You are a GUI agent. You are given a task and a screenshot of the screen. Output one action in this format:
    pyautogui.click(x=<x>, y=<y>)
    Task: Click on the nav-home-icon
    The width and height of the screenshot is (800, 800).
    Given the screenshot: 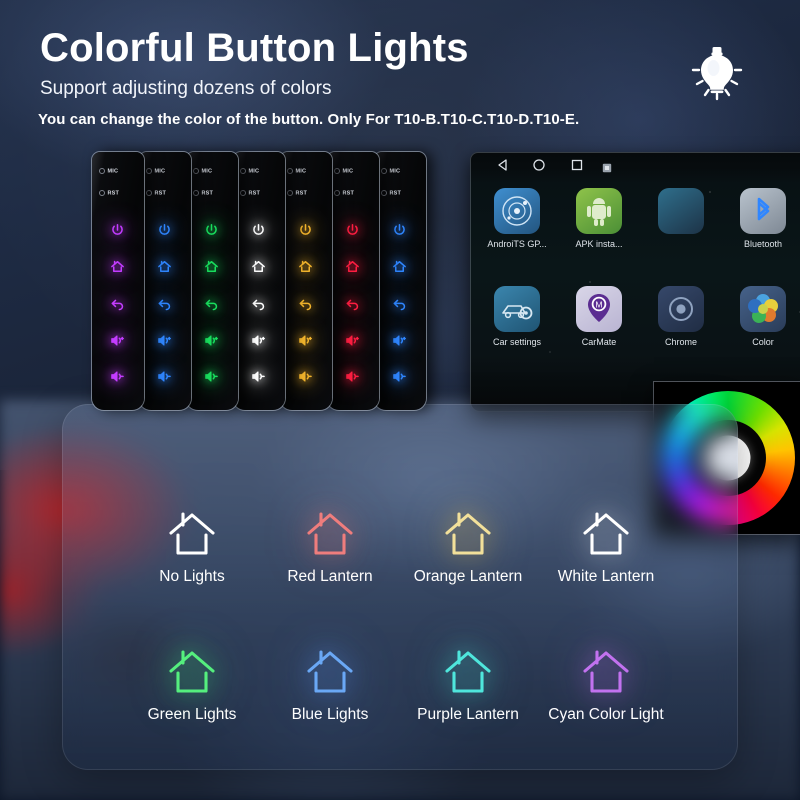 What is the action you would take?
    pyautogui.click(x=539, y=165)
    